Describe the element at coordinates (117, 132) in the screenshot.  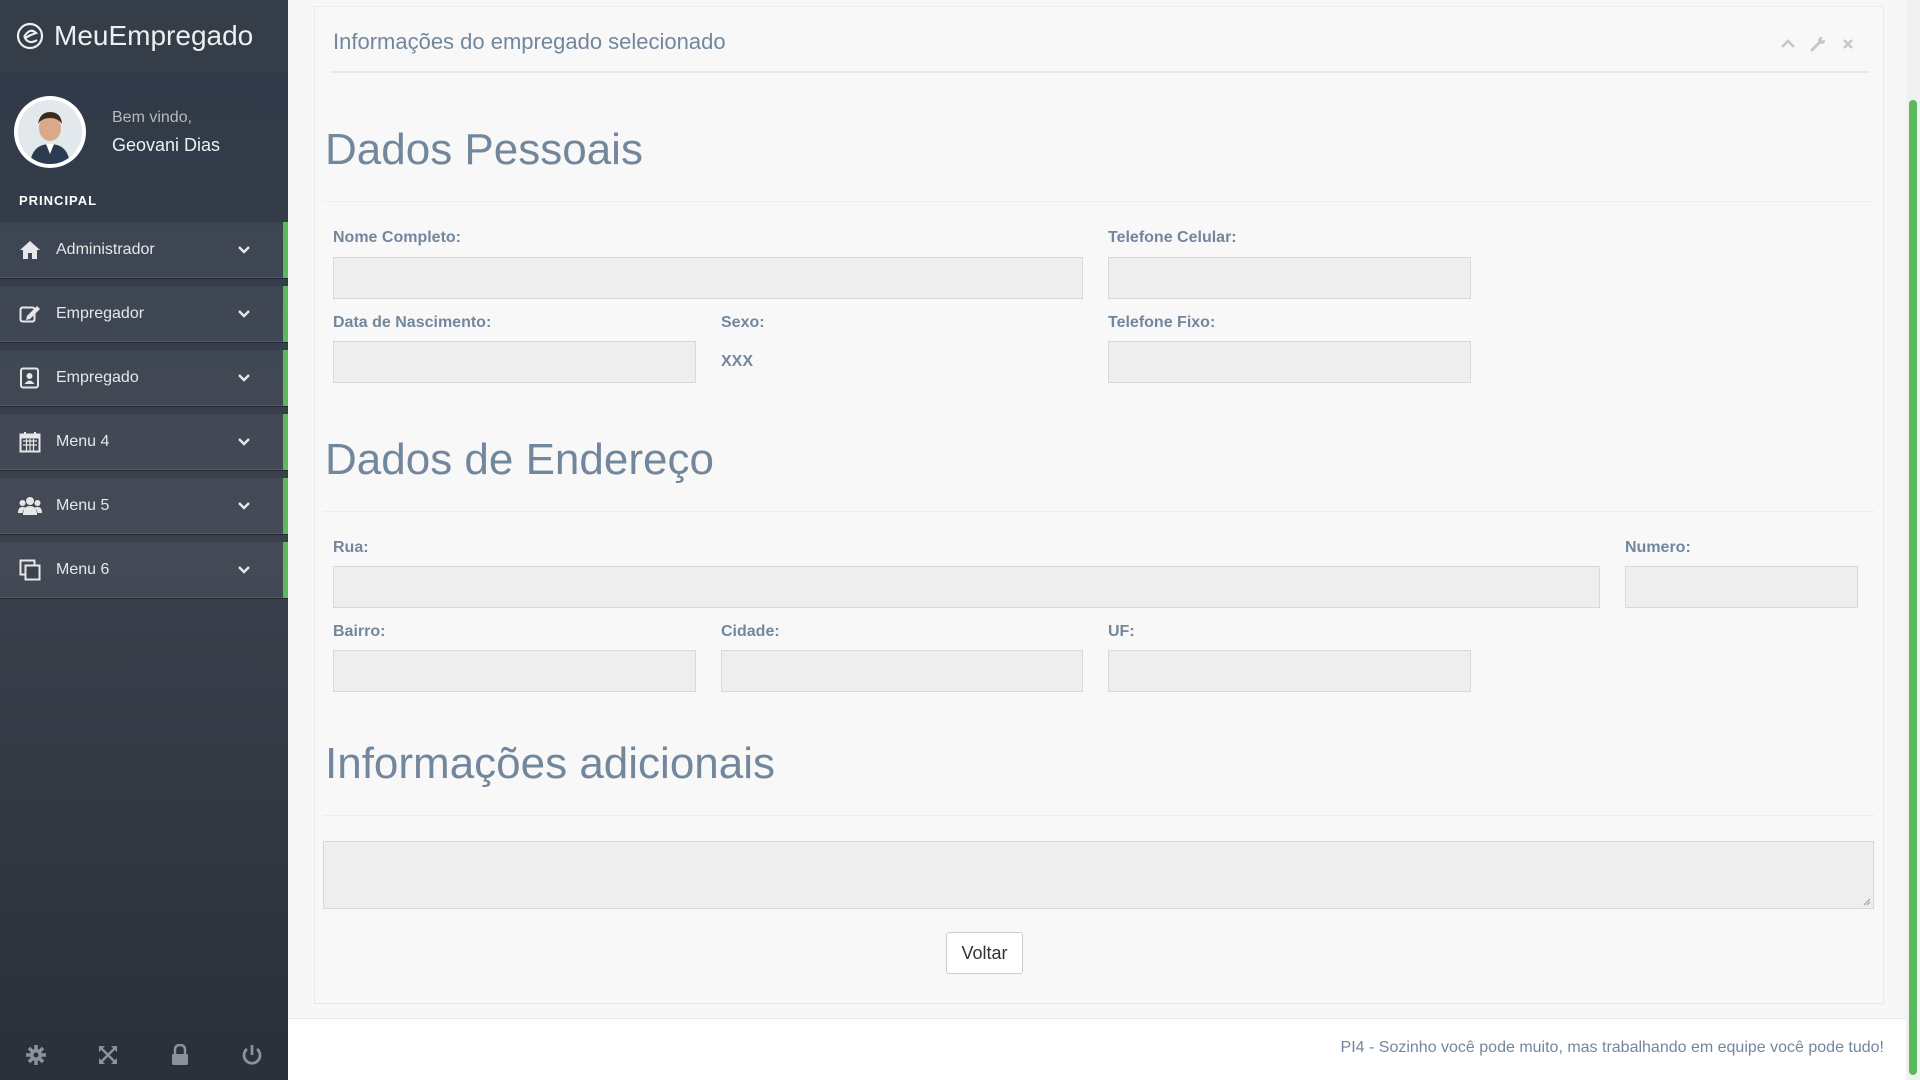
I see `user-profile: Bem vindo, Geovani Dias` at that location.